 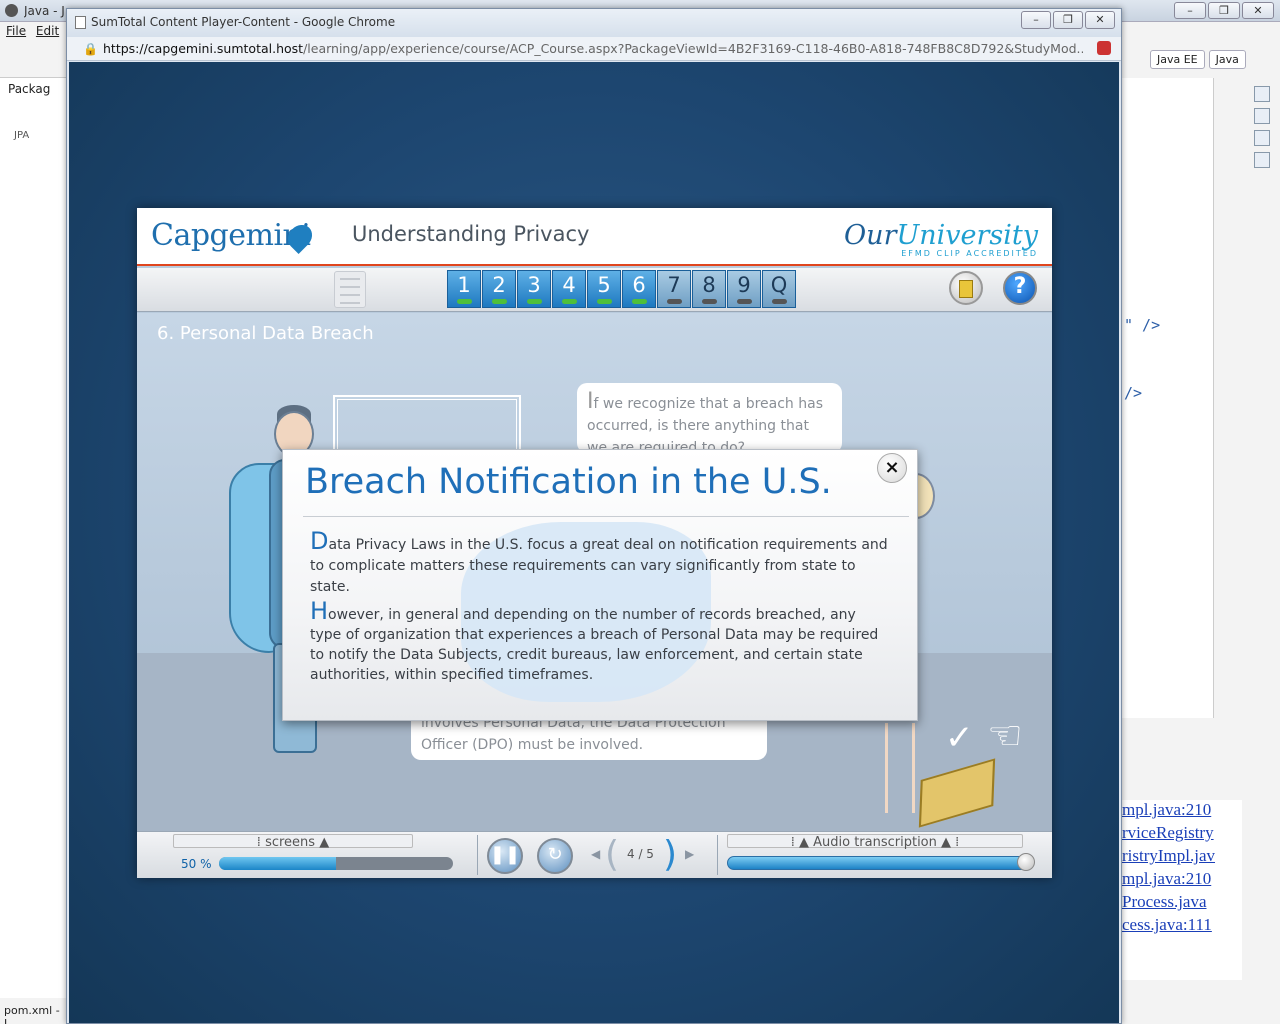 I want to click on audio-transcription-button: ⁞ ▲ Audio transcription ▲ ⁞, so click(x=875, y=842).